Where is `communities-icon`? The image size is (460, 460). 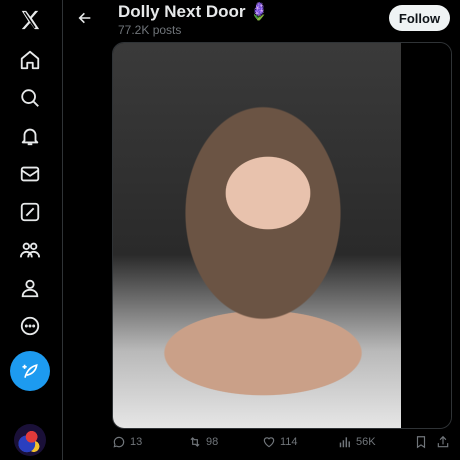 communities-icon is located at coordinates (30, 250).